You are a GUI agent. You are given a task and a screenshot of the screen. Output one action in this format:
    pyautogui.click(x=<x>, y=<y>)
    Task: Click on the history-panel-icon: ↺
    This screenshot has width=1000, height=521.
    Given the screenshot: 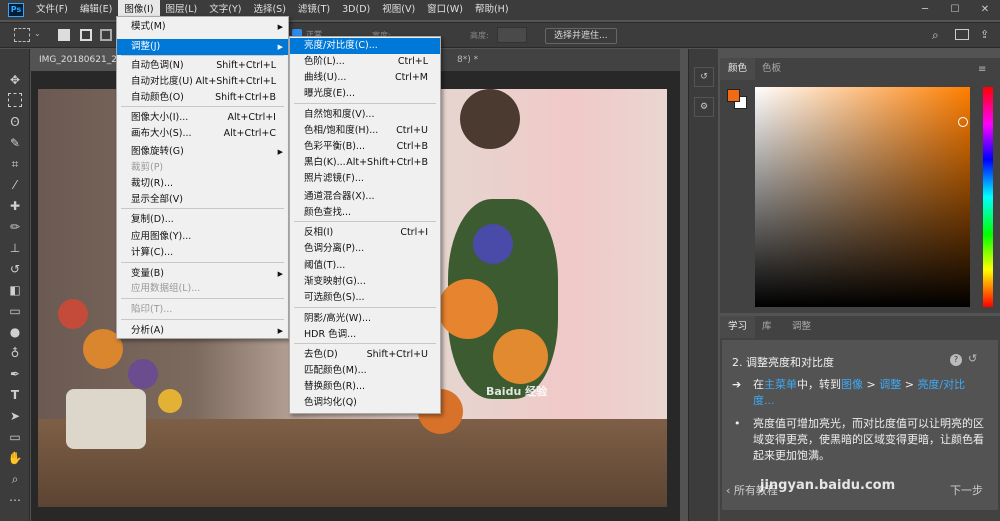 What is the action you would take?
    pyautogui.click(x=704, y=77)
    